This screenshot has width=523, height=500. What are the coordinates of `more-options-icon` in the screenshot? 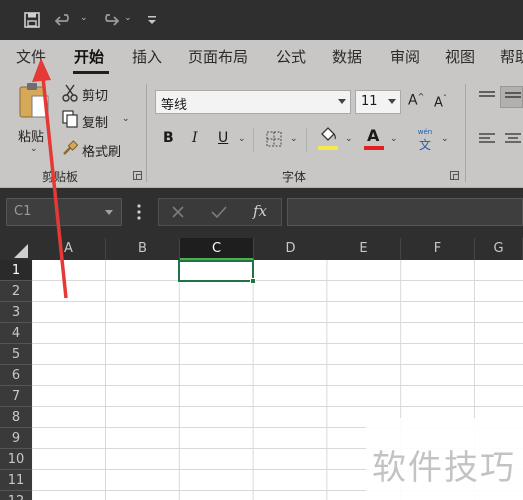 It's located at (139, 212).